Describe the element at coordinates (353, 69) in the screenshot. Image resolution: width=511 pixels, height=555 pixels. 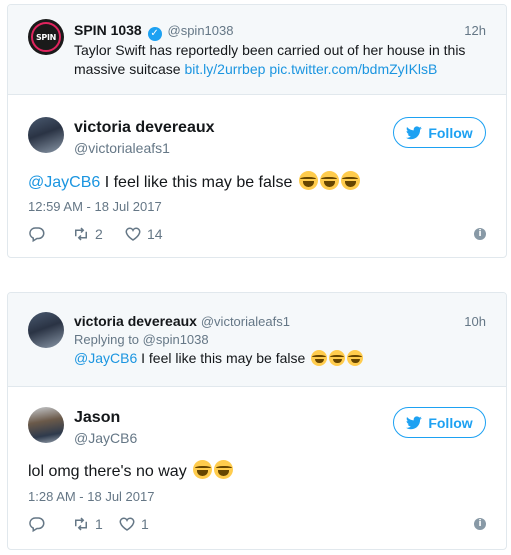
I see `quoted-link-pic: pic.twitter.com/bdmZyIKlsB` at that location.